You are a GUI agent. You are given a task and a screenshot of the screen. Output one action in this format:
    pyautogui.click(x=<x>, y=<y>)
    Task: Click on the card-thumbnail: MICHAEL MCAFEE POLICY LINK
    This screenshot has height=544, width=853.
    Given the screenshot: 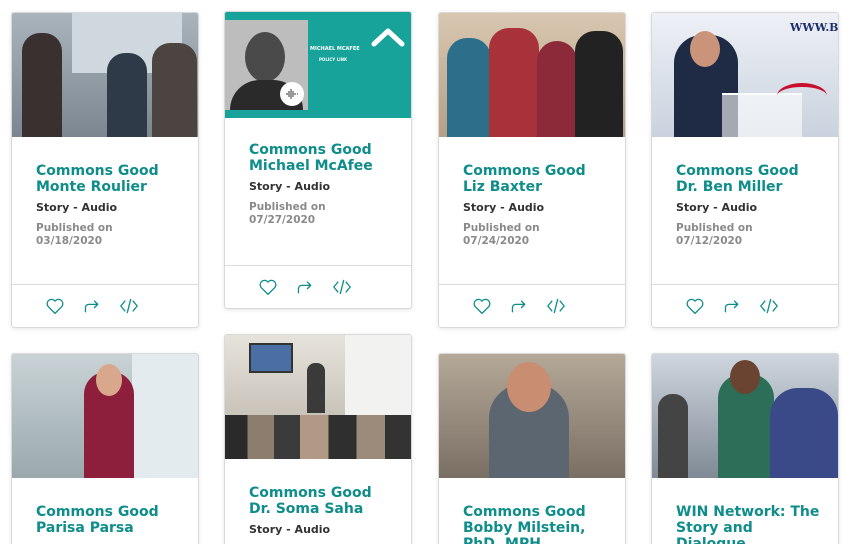 What is the action you would take?
    pyautogui.click(x=318, y=65)
    